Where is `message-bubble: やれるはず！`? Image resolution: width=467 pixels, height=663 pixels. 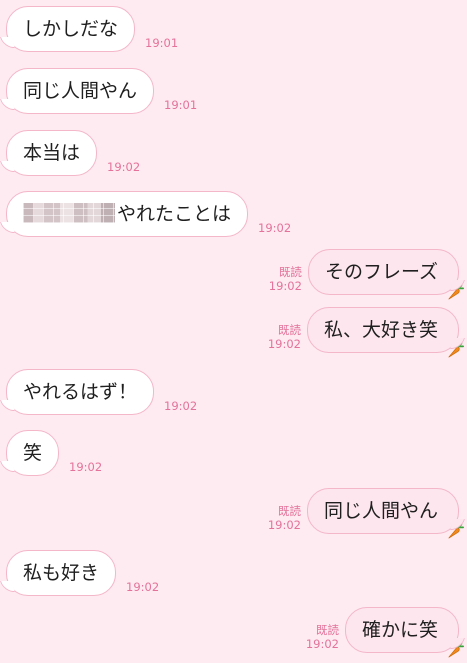
message-bubble: やれるはず！ is located at coordinates (80, 392).